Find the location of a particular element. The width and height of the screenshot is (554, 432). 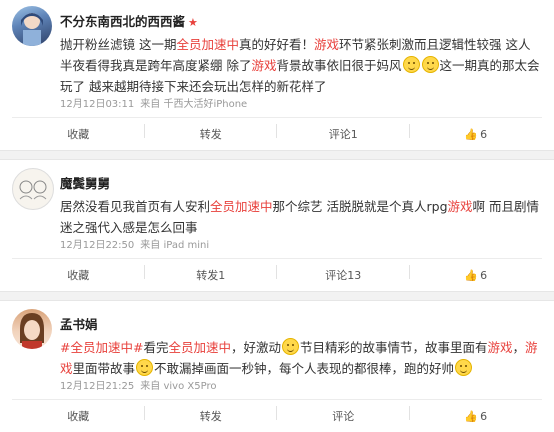

action-bar: 收藏 转发 评论 👍 6 is located at coordinates (277, 415).